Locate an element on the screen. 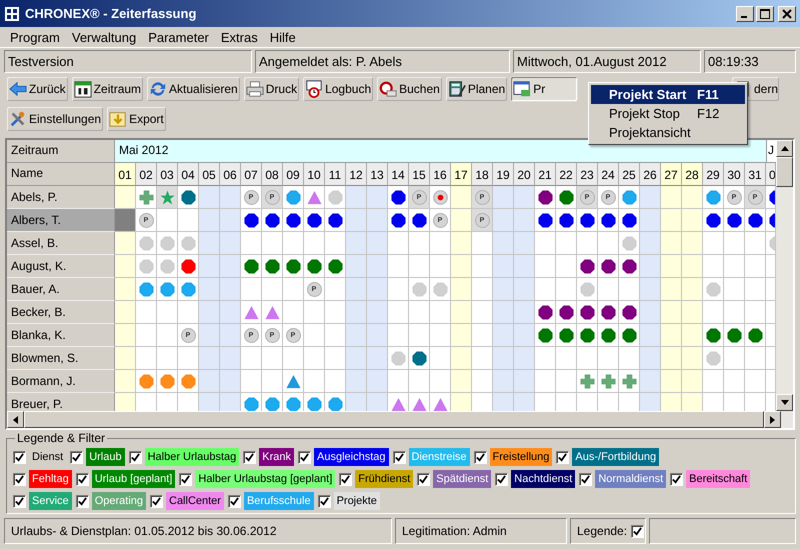  menu-item: Projektansicht is located at coordinates (668, 132).